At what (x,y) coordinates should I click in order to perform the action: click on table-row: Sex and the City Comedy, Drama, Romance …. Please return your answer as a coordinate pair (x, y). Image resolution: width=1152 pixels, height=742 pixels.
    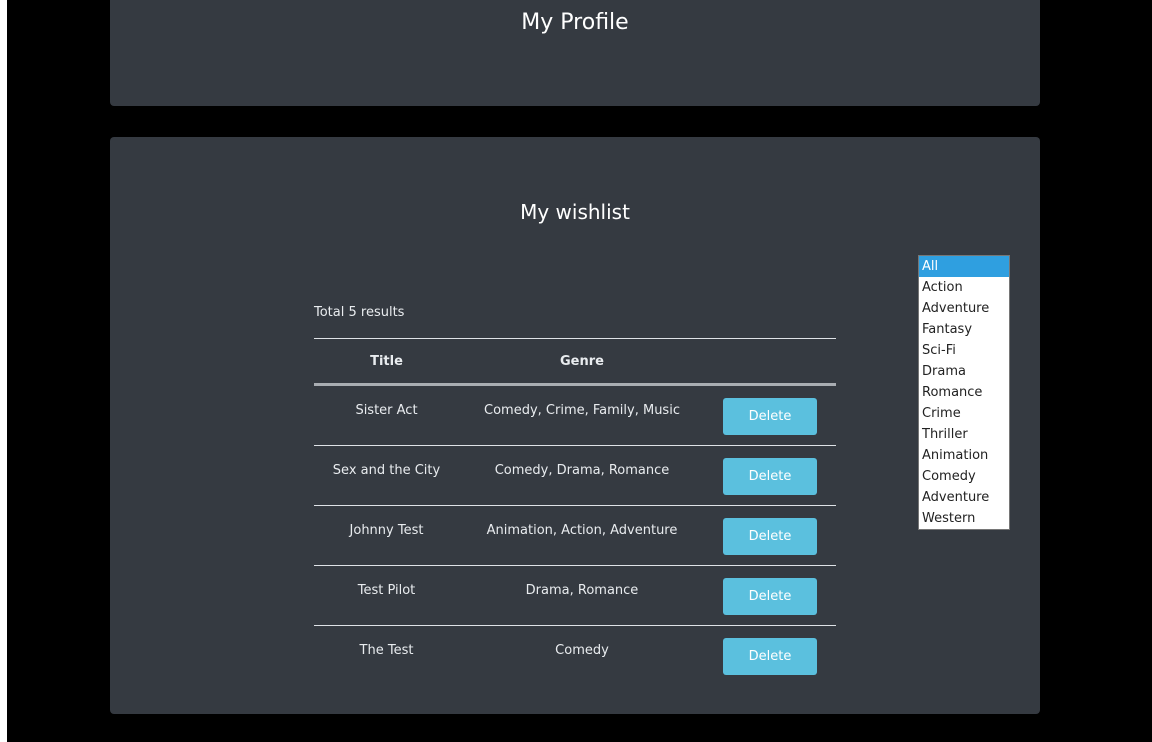
    Looking at the image, I should click on (575, 476).